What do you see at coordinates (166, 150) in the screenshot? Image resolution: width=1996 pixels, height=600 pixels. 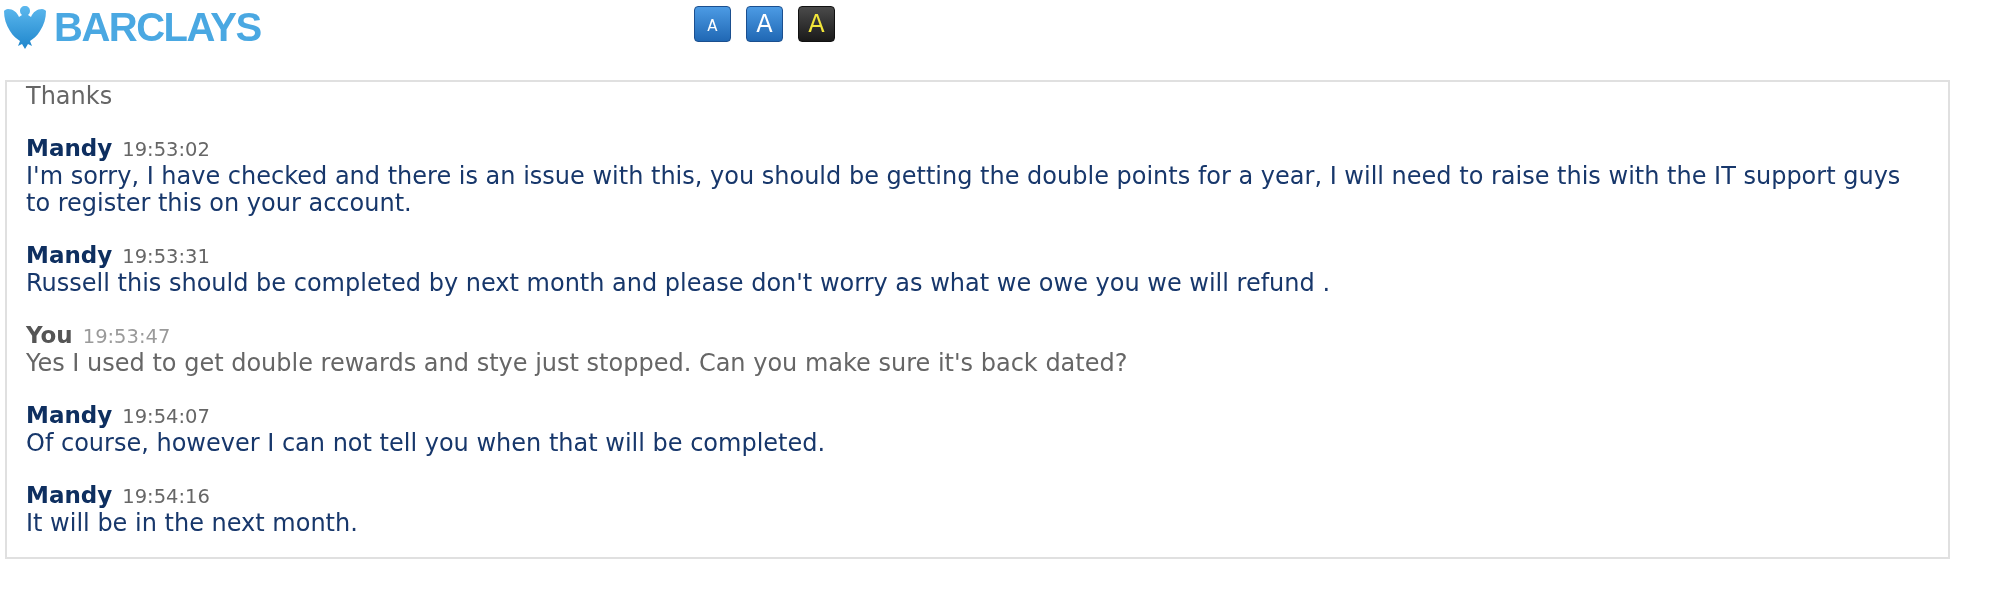 I see `message-time: 19:53:02` at bounding box center [166, 150].